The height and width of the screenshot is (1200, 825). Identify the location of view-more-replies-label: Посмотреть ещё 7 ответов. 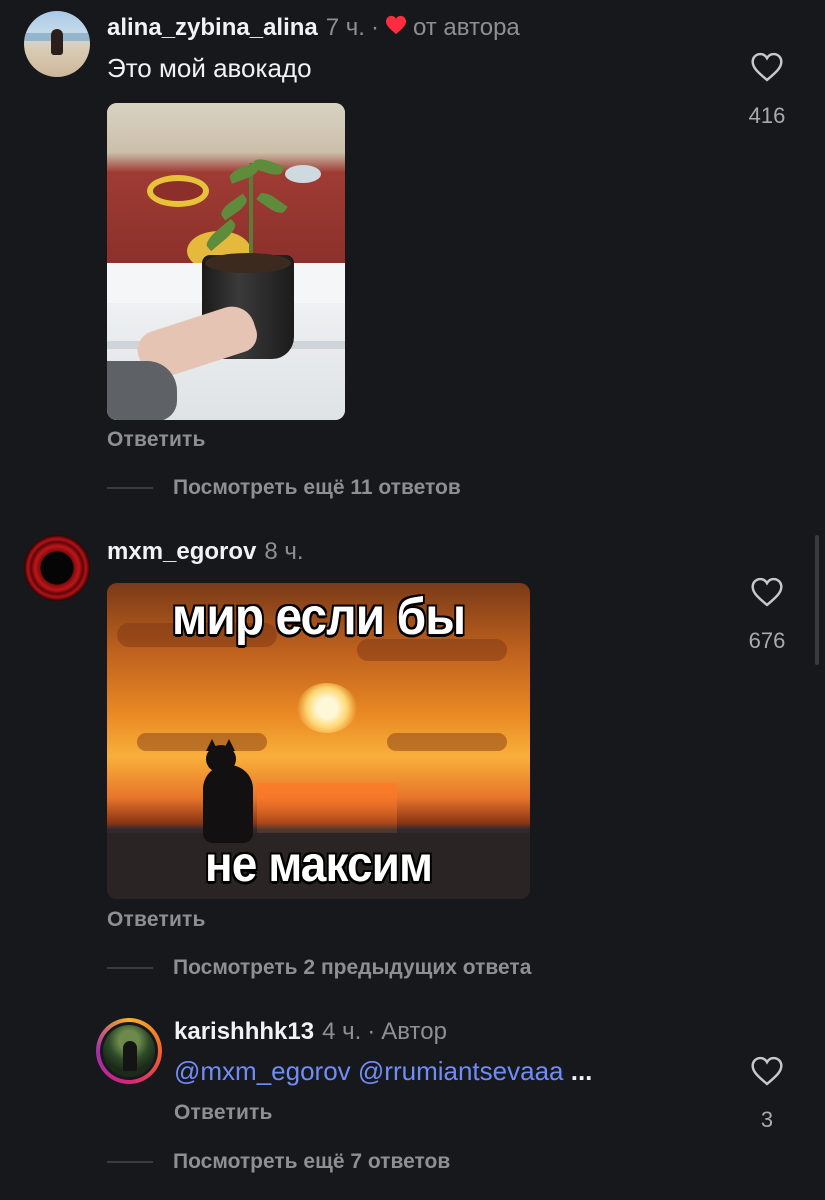
(312, 1161).